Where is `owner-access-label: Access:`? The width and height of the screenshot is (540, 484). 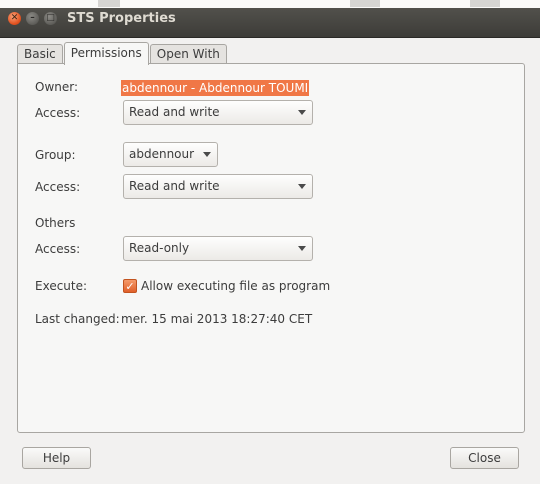
owner-access-label: Access: is located at coordinates (58, 113).